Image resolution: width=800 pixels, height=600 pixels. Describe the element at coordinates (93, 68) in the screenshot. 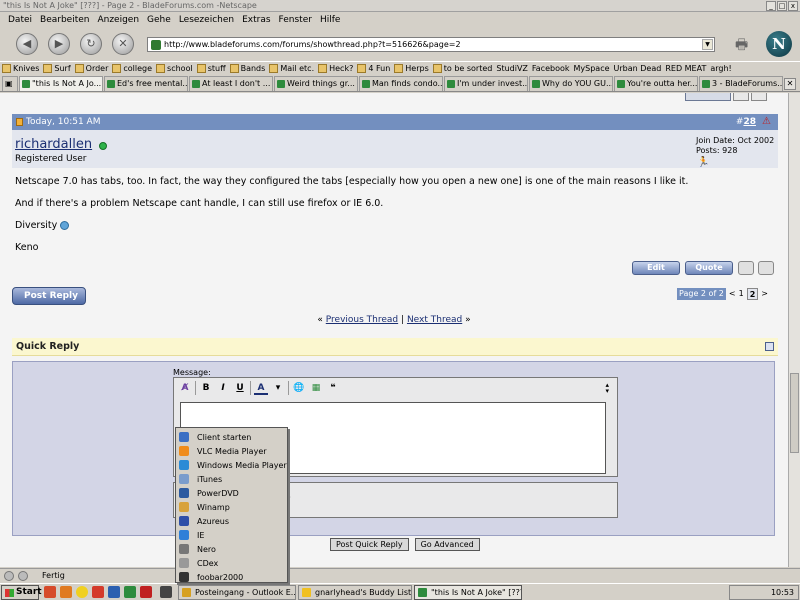

I see `bookmark-order: Order` at that location.